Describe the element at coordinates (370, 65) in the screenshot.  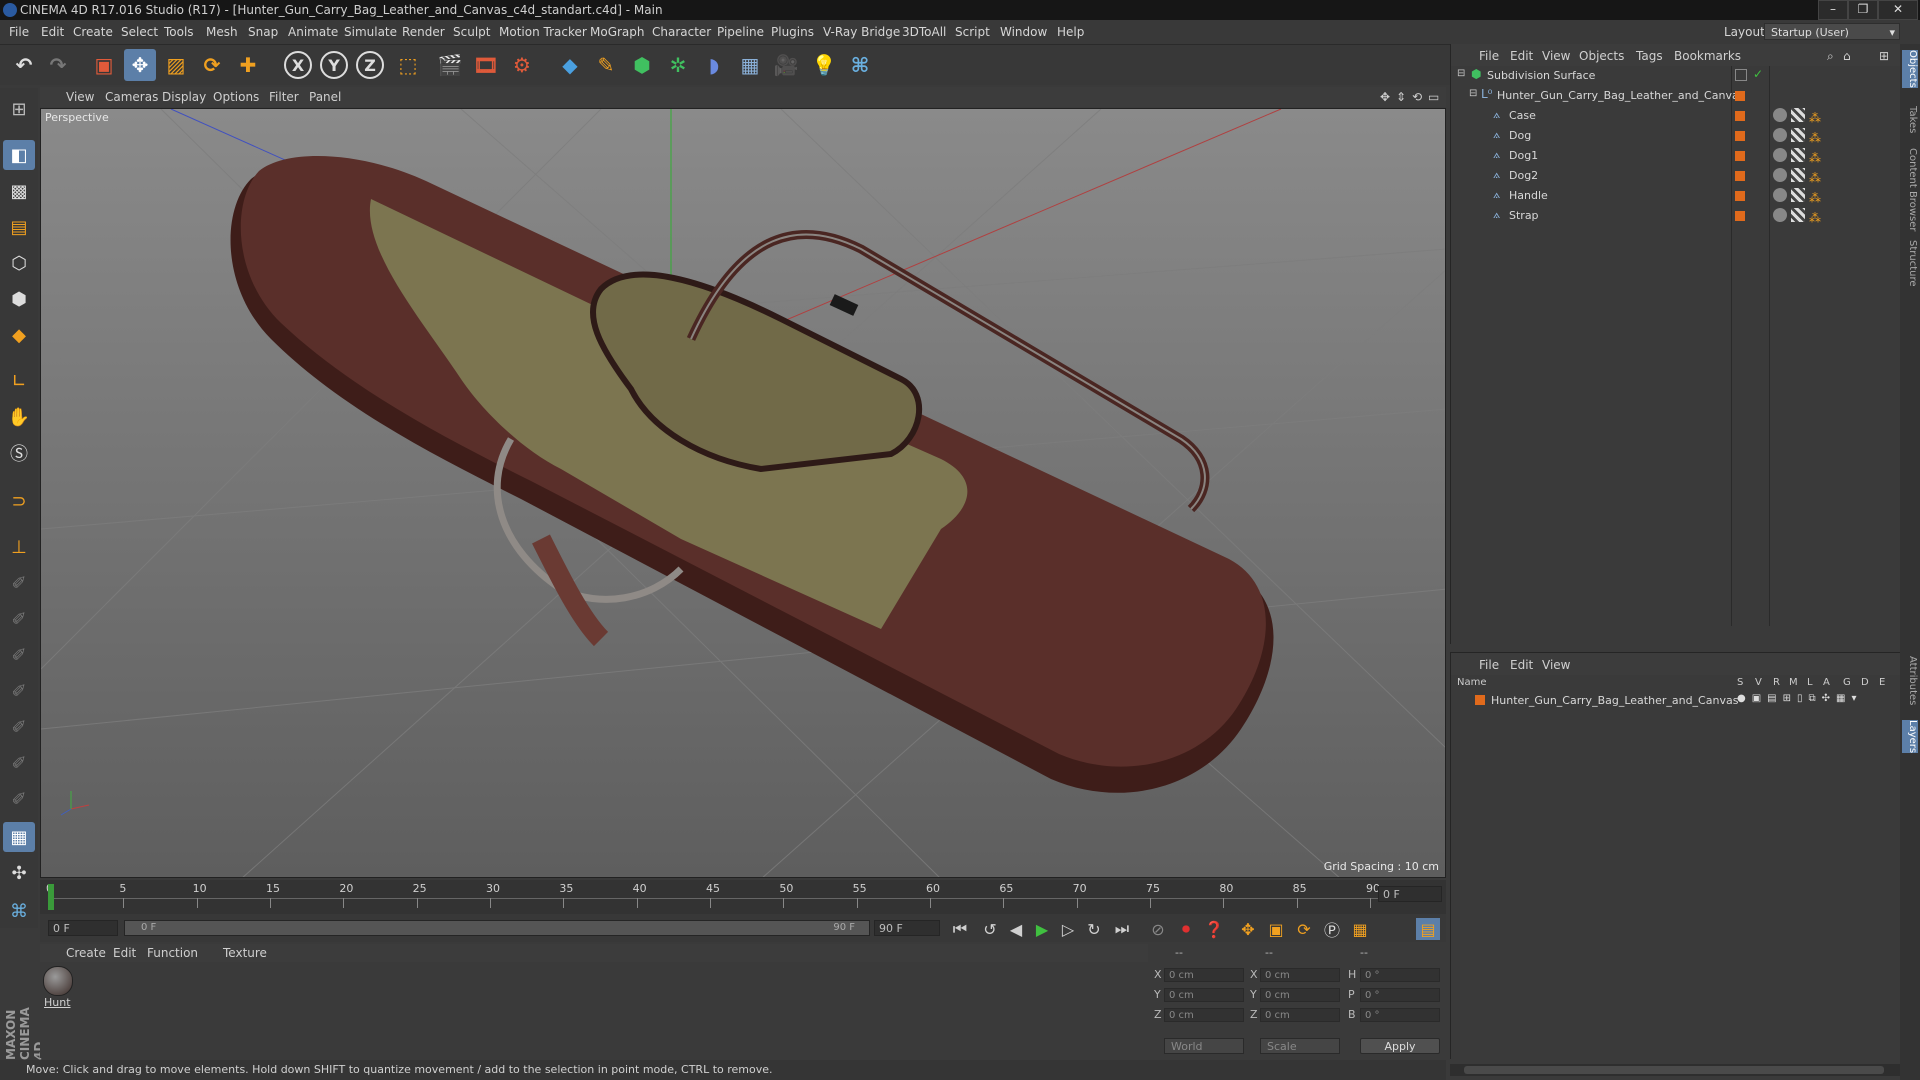
I see `z-axis-lock-button: Z` at that location.